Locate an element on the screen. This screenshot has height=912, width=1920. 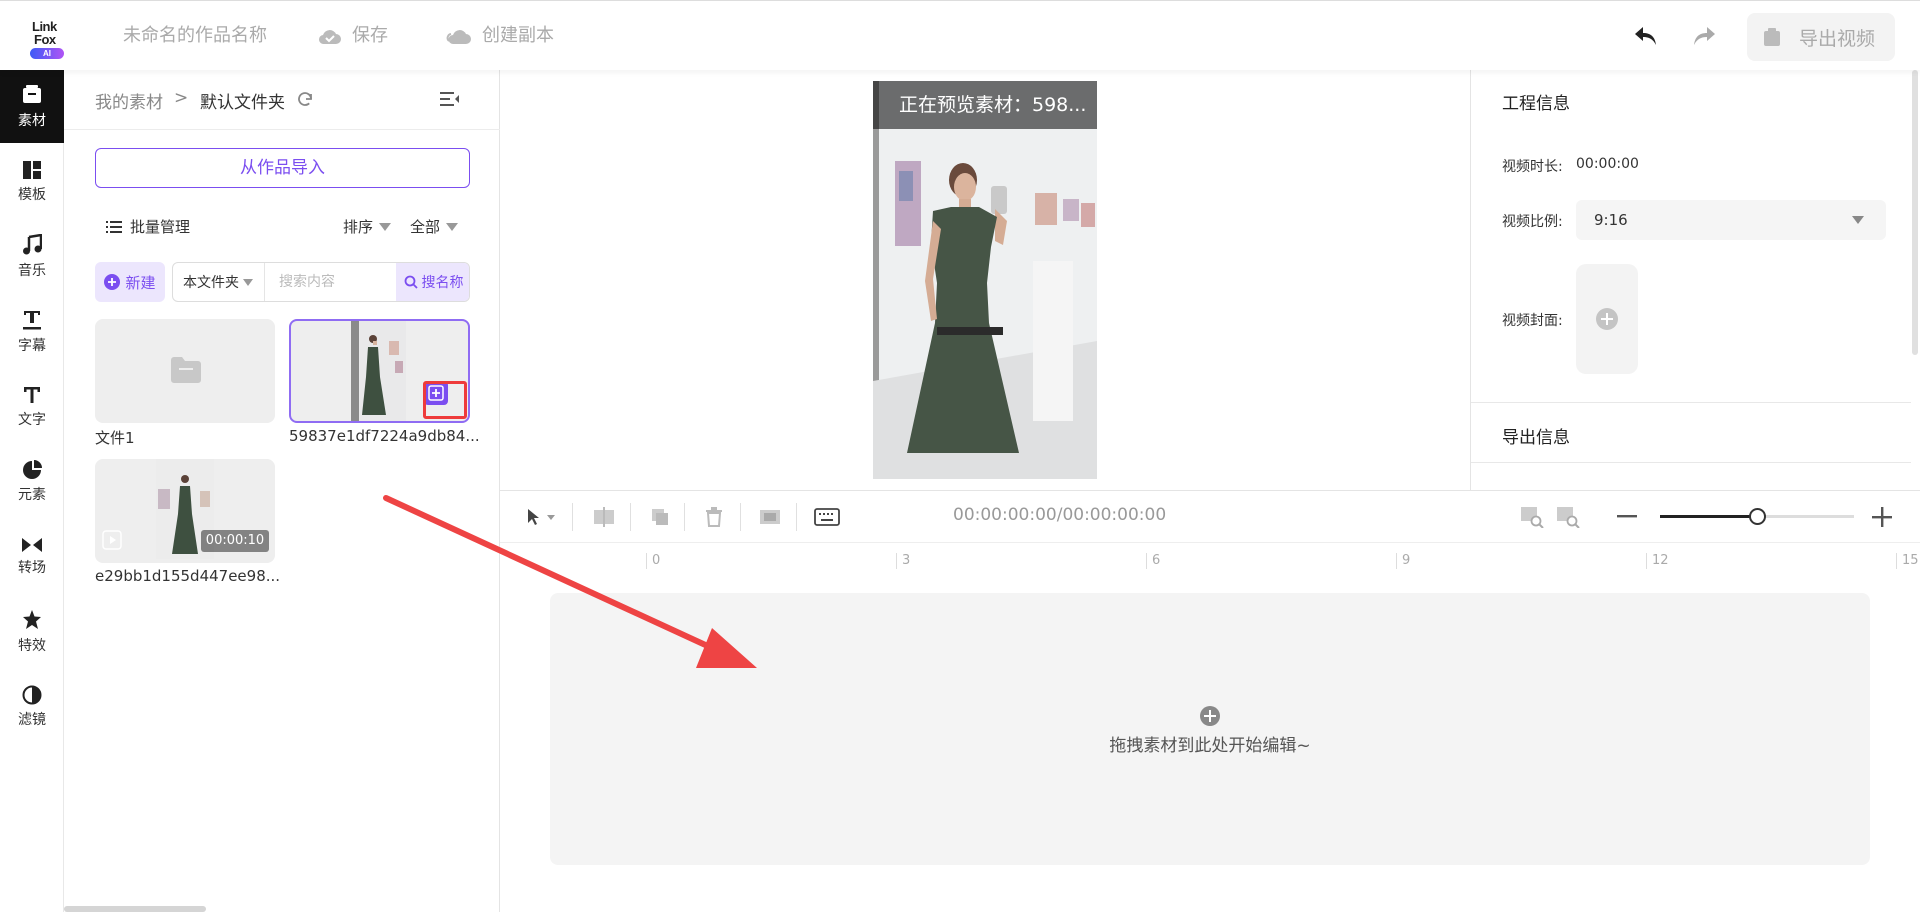
timeline-ruler: 0 3 6 9 12 15 is located at coordinates (1210, 558).